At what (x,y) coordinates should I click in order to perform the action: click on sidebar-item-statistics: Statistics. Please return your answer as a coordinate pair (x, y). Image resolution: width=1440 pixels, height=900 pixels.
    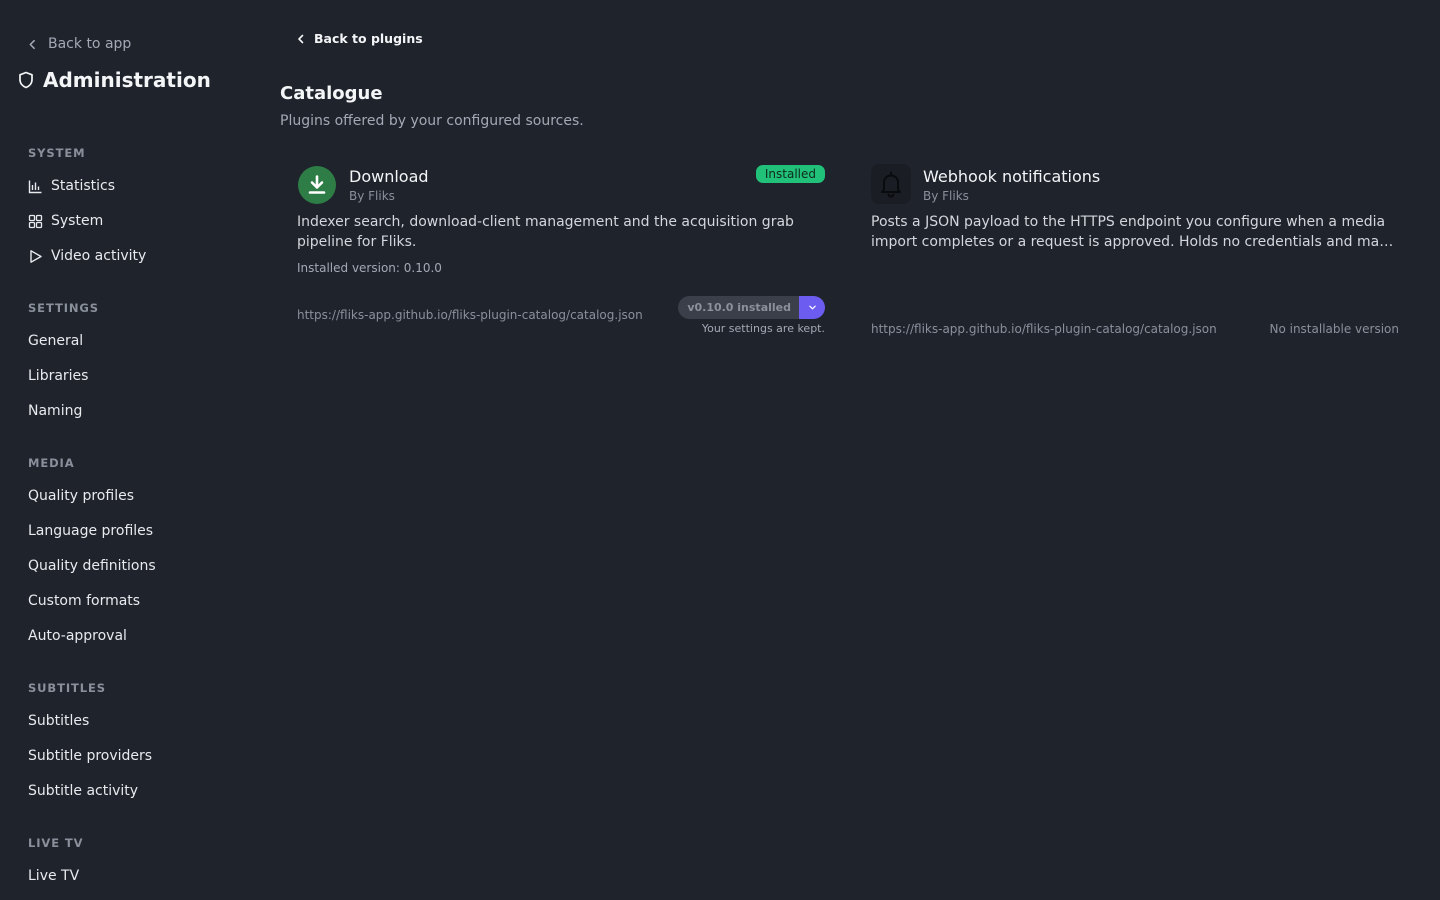
    Looking at the image, I should click on (71, 186).